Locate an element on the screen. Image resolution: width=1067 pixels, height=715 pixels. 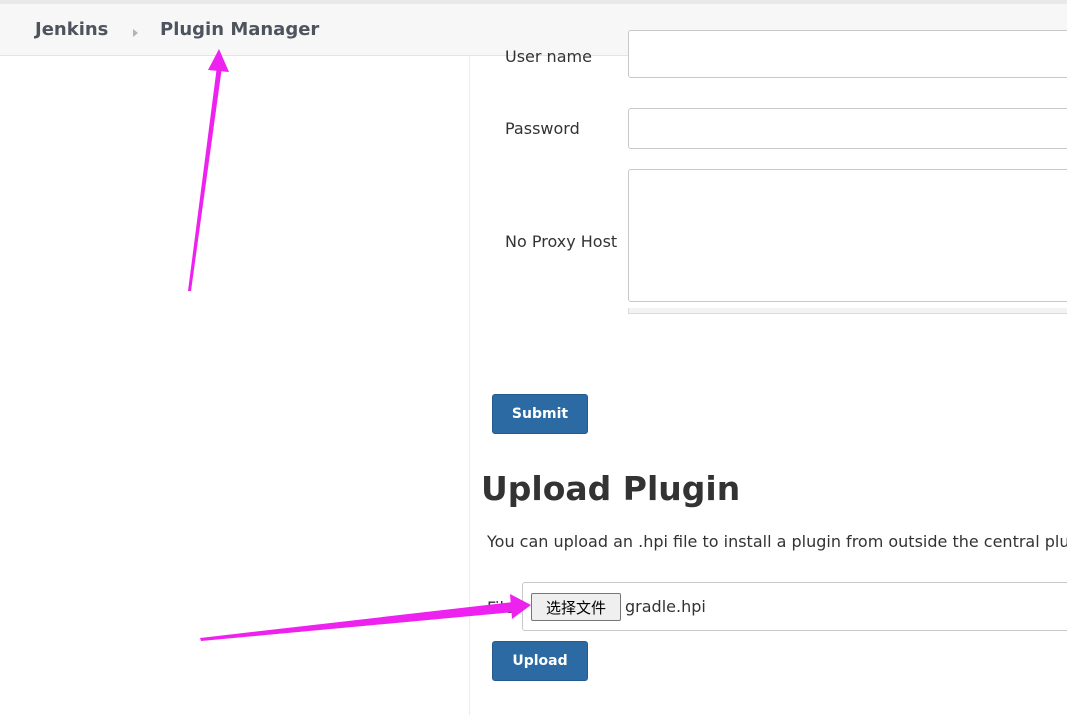
upload-plugin-heading: Upload Plugin is located at coordinates (611, 488).